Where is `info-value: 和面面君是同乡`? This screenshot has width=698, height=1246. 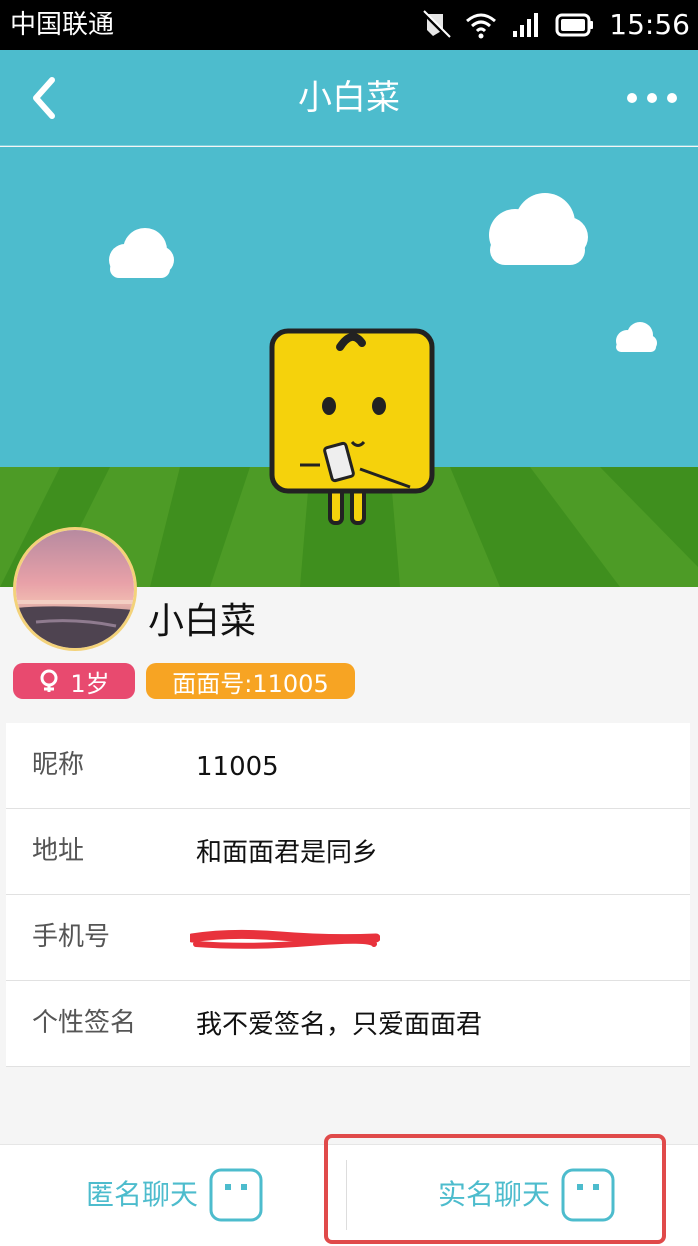
info-value: 和面面君是同乡 is located at coordinates (287, 853).